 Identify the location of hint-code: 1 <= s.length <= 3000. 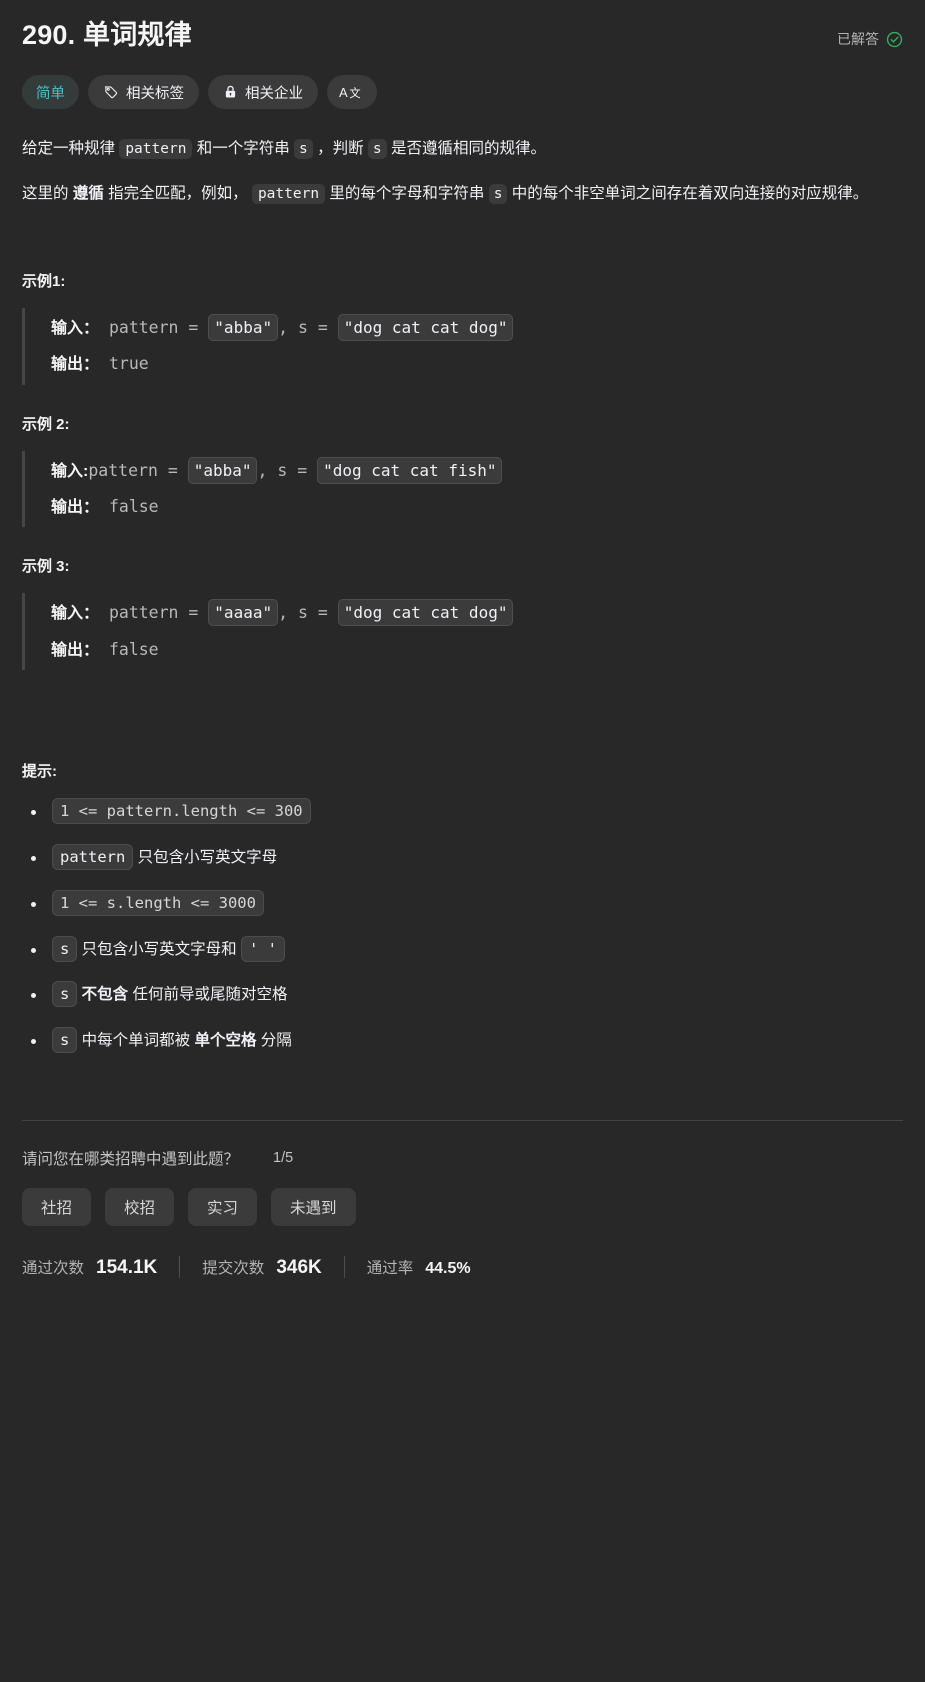
(158, 902).